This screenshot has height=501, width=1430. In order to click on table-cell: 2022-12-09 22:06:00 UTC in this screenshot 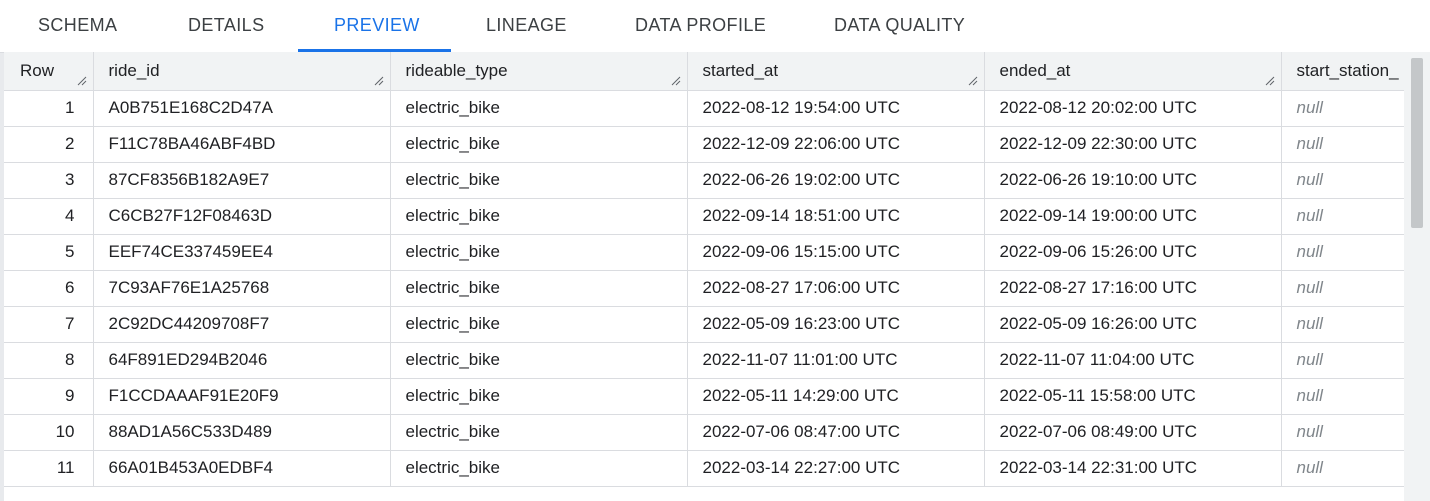, I will do `click(836, 144)`.